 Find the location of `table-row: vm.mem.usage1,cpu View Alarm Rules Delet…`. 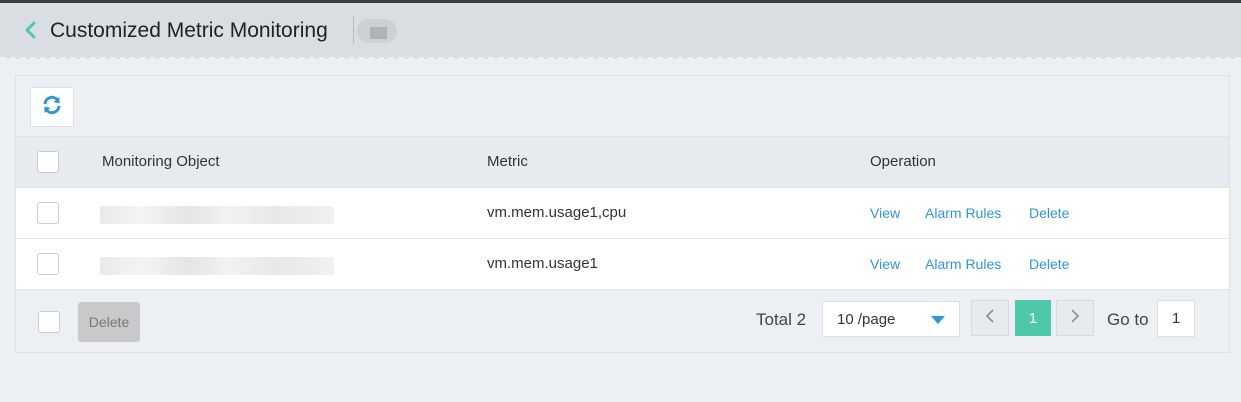

table-row: vm.mem.usage1,cpu View Alarm Rules Delet… is located at coordinates (622, 213).